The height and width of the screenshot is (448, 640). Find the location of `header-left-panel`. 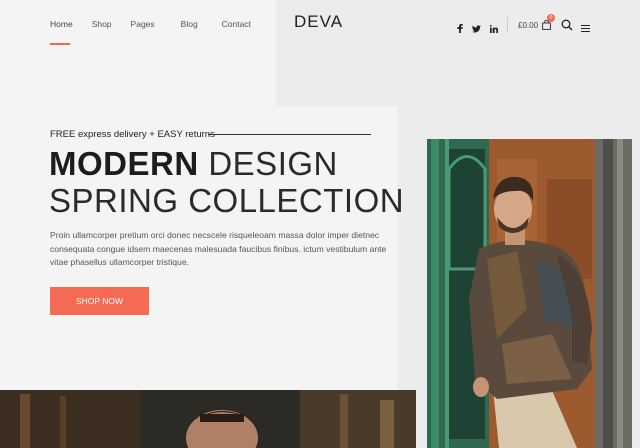

header-left-panel is located at coordinates (138, 53).